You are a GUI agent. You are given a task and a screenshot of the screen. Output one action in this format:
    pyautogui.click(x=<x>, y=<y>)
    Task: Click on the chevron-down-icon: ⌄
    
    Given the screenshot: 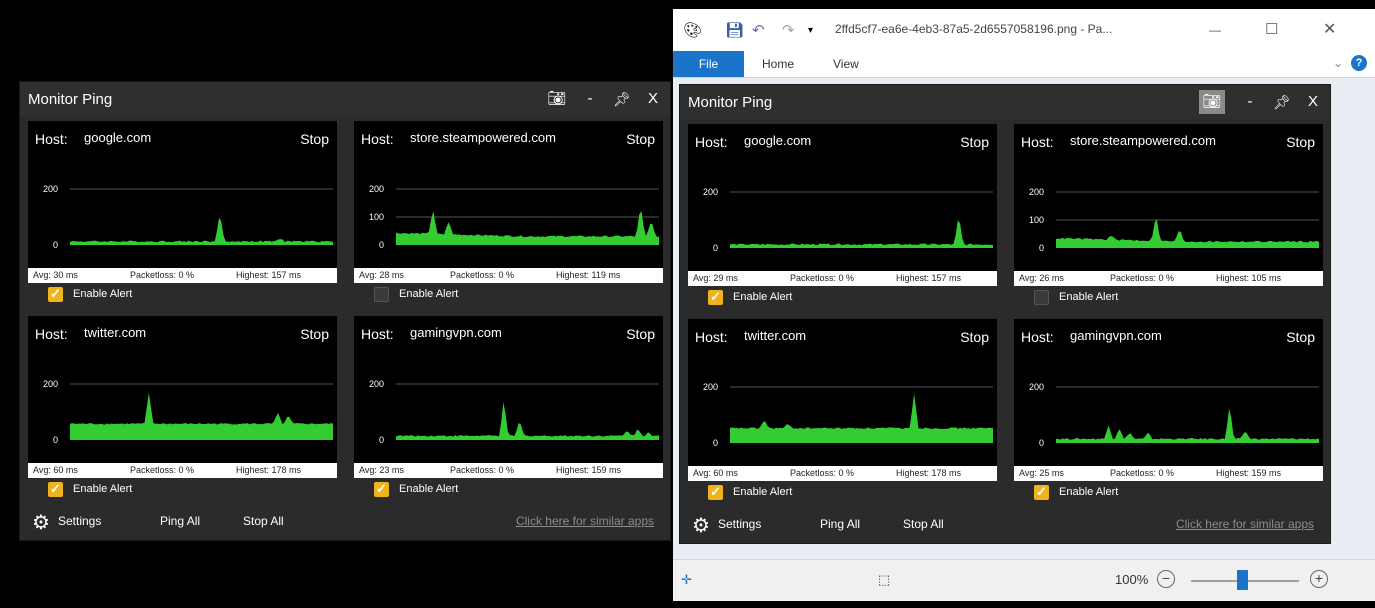 What is the action you would take?
    pyautogui.click(x=1338, y=63)
    